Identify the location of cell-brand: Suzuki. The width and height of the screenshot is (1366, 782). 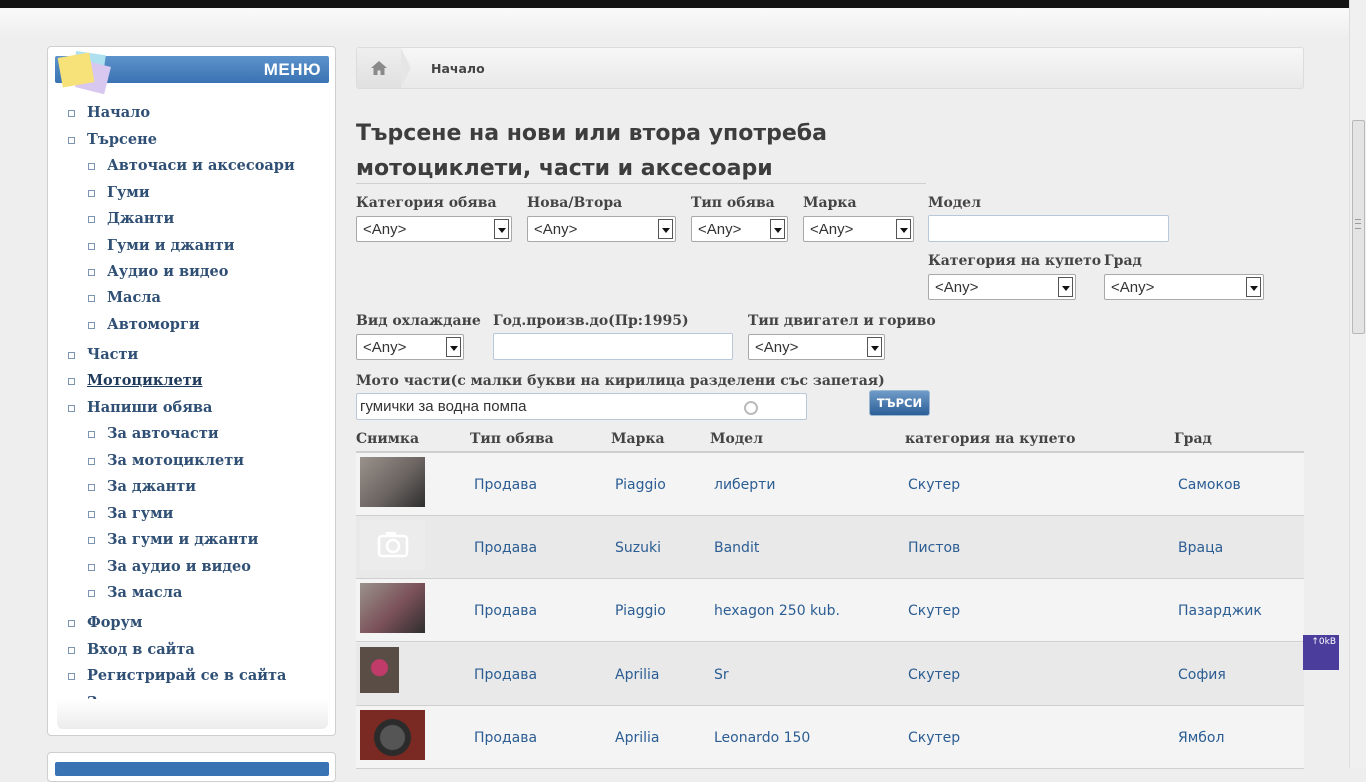
(638, 548).